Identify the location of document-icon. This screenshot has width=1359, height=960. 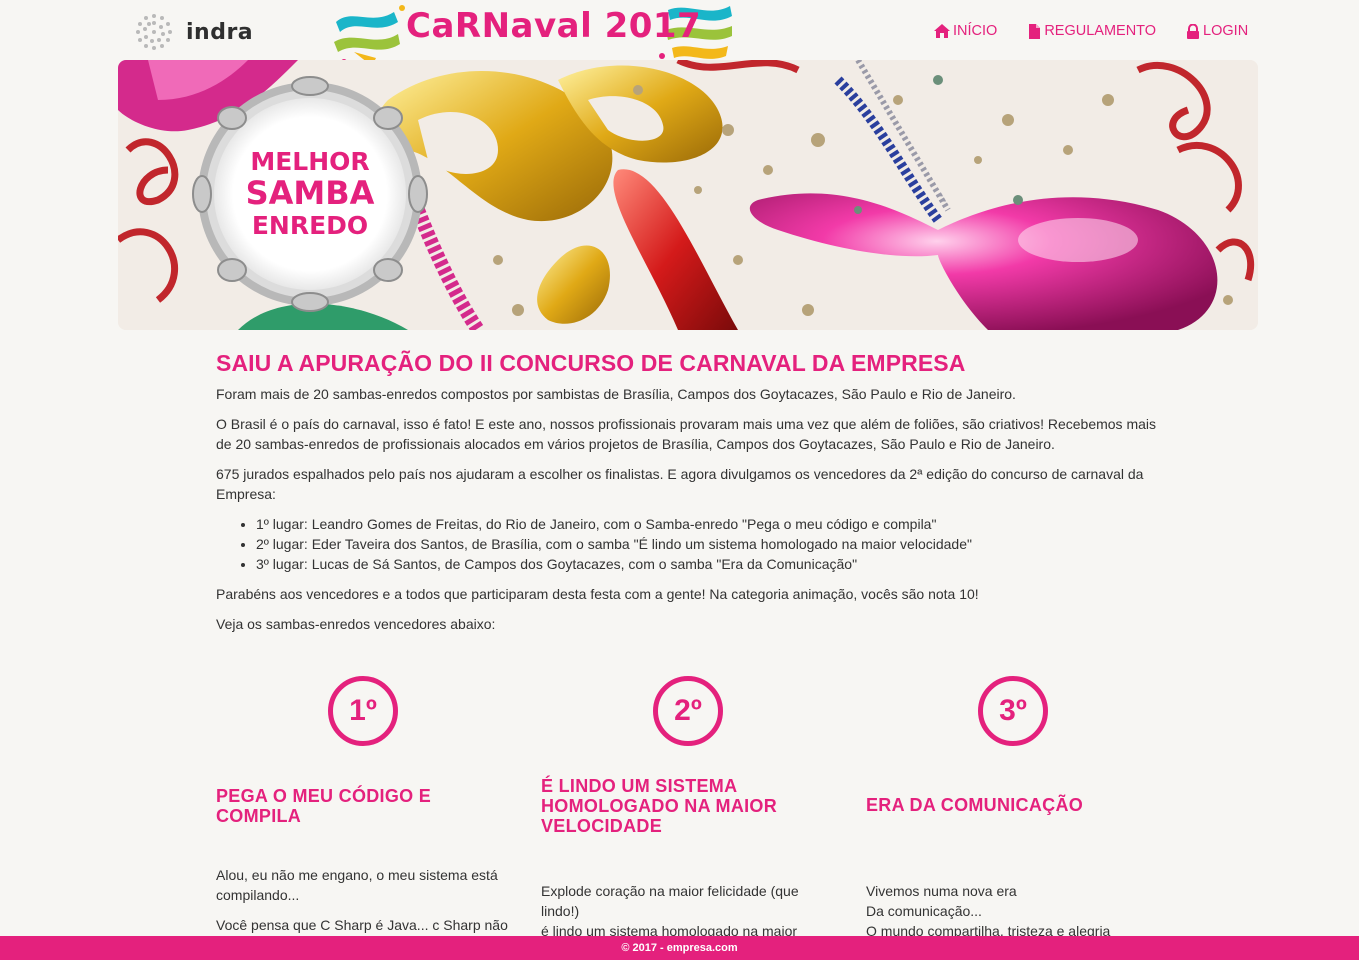
(1035, 31).